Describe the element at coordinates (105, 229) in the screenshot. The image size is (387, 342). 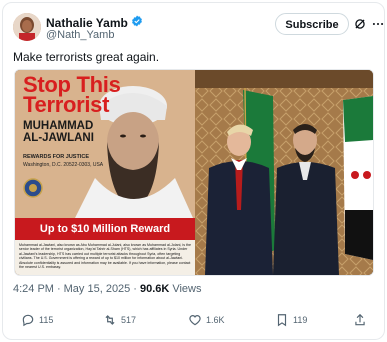
I see `poster-reward-amount: Up to $10 Million Reward` at that location.